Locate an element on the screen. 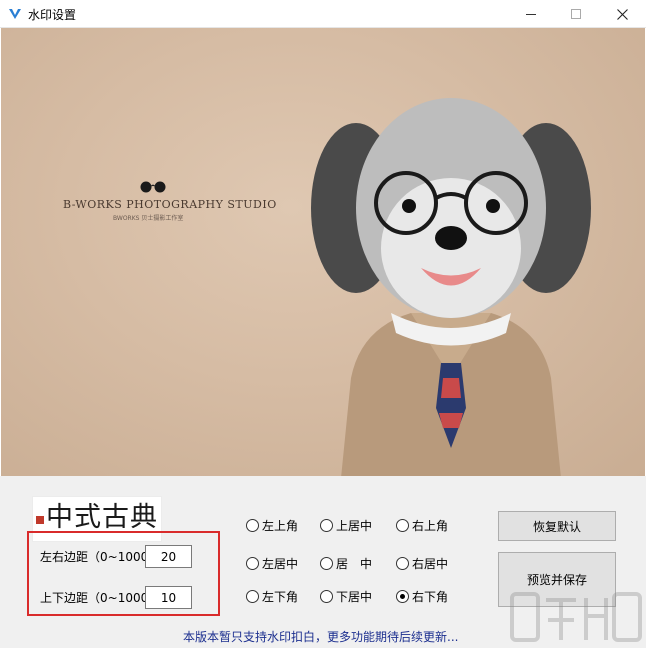 The image size is (646, 648). site-watermark-logo is located at coordinates (576, 617).